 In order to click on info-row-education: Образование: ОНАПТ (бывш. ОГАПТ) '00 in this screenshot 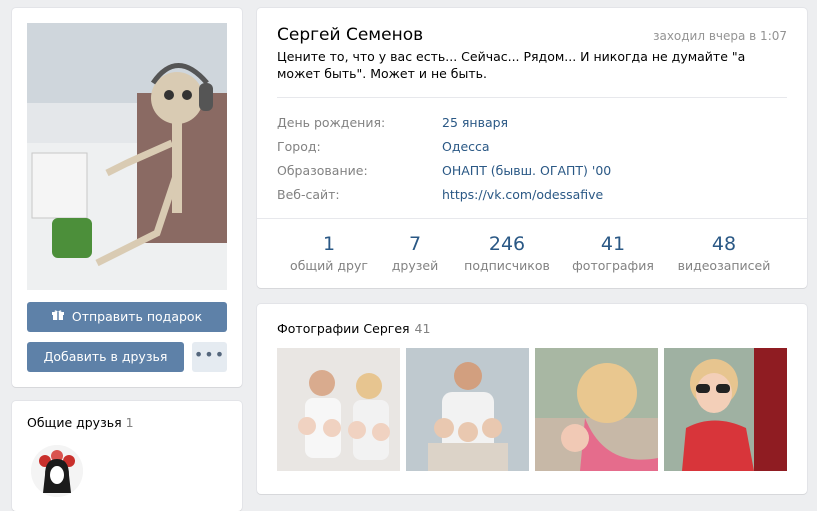, I will do `click(527, 172)`.